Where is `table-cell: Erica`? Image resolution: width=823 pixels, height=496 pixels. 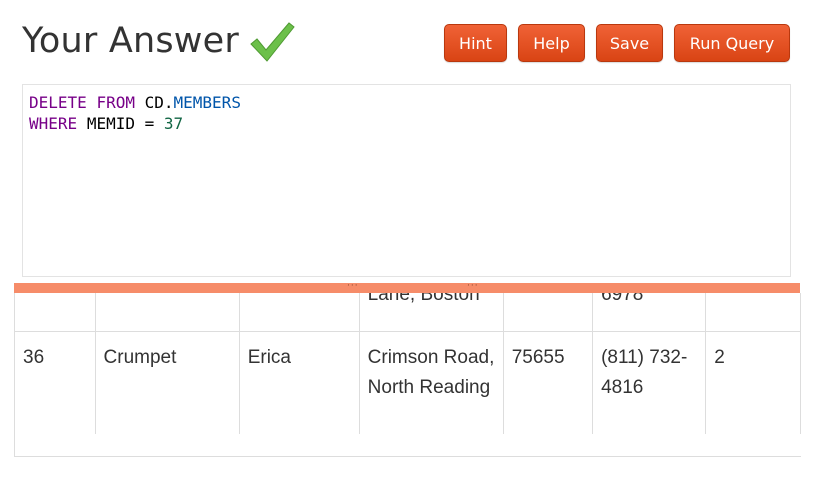
table-cell: Erica is located at coordinates (299, 382).